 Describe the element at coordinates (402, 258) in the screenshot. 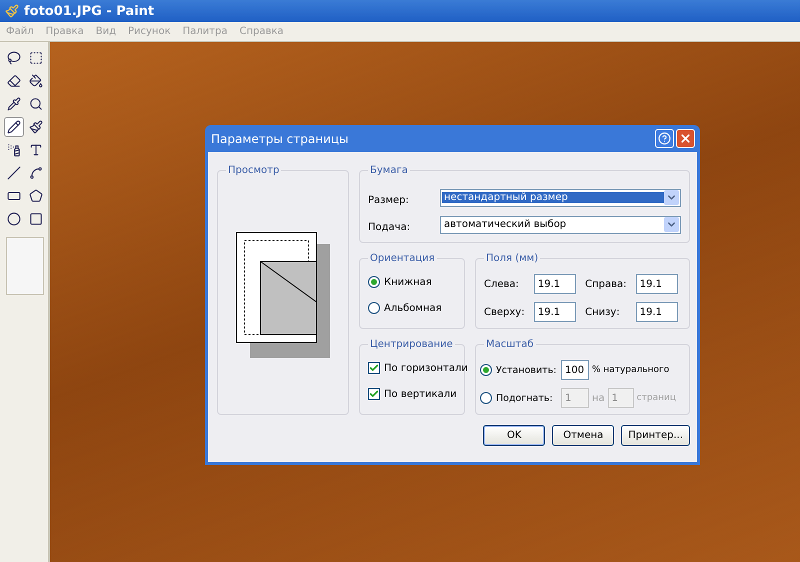

I see `group-title: Ориентация` at that location.